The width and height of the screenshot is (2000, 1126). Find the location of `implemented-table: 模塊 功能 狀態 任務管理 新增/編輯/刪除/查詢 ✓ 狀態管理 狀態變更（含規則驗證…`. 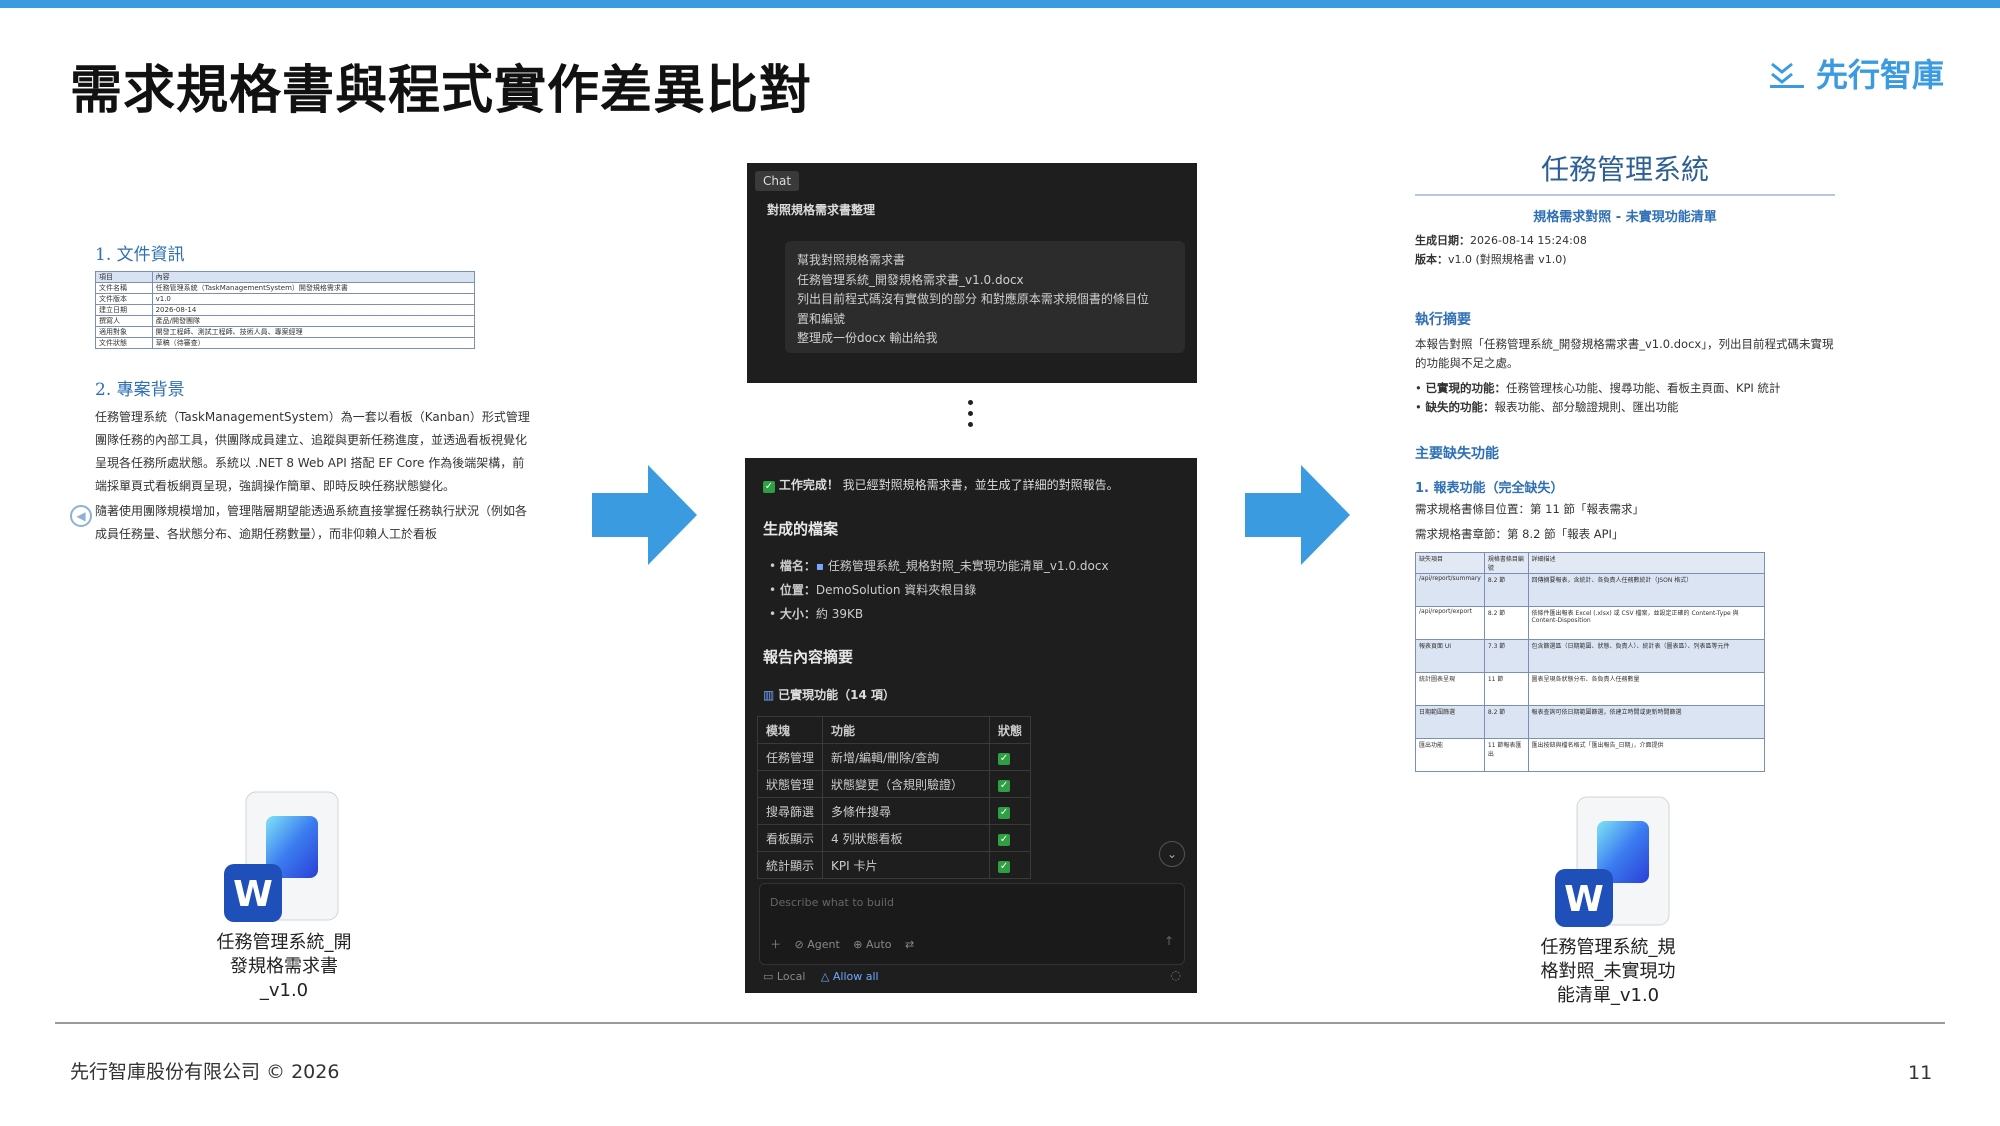

implemented-table: 模塊 功能 狀態 任務管理 新增/編輯/刪除/查詢 ✓ 狀態管理 狀態變更（含規則驗證… is located at coordinates (894, 797).